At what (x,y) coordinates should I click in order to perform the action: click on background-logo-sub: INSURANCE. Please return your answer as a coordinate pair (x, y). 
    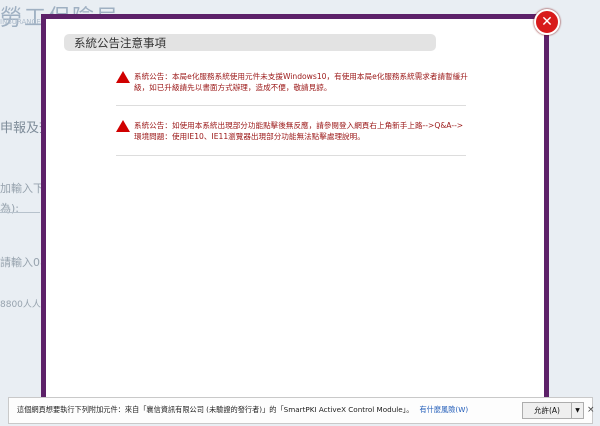
    Looking at the image, I should click on (20, 22).